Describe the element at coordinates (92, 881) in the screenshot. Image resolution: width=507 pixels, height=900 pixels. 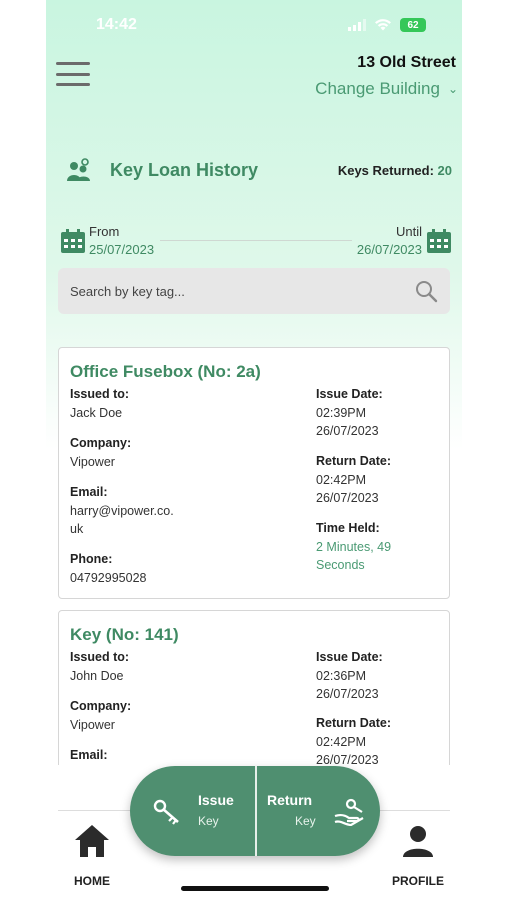
I see `nav-home-label: HOME` at that location.